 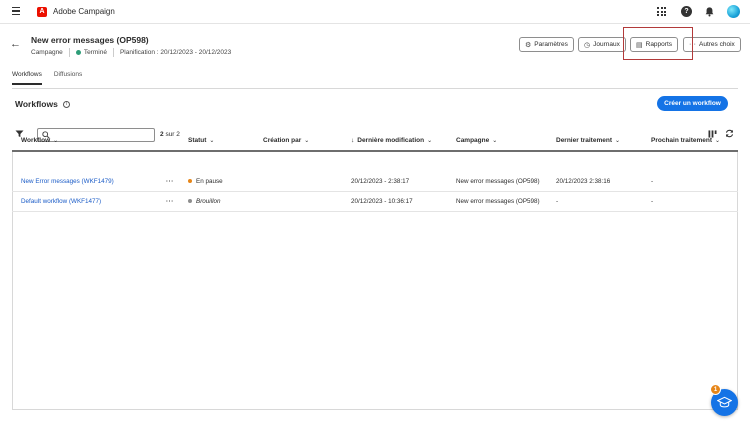 I want to click on graduation-cap-icon, so click(x=724, y=402).